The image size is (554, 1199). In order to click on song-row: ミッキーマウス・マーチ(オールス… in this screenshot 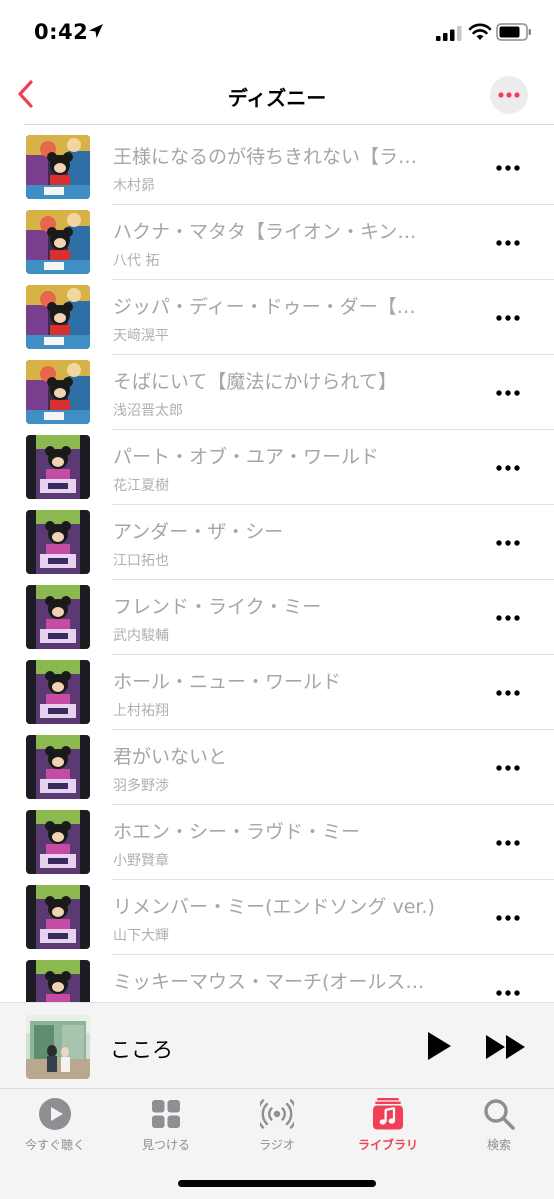, I will do `click(277, 978)`.